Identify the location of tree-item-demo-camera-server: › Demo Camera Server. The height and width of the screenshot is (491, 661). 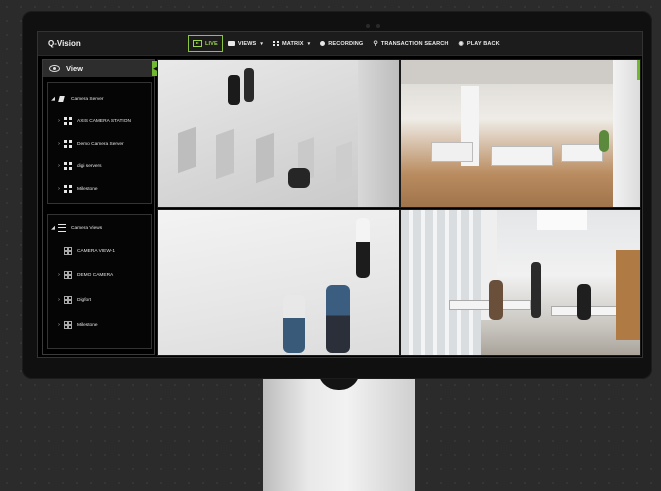
(102, 144).